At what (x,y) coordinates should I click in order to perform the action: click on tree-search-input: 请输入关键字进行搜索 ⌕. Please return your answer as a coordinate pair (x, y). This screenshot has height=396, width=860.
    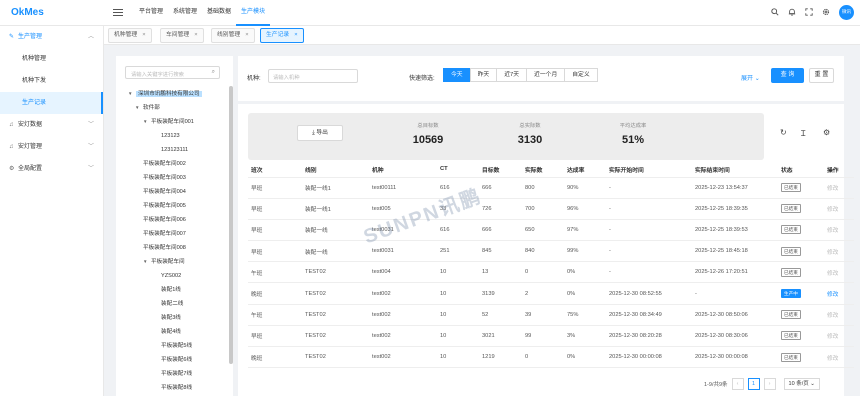
    Looking at the image, I should click on (172, 72).